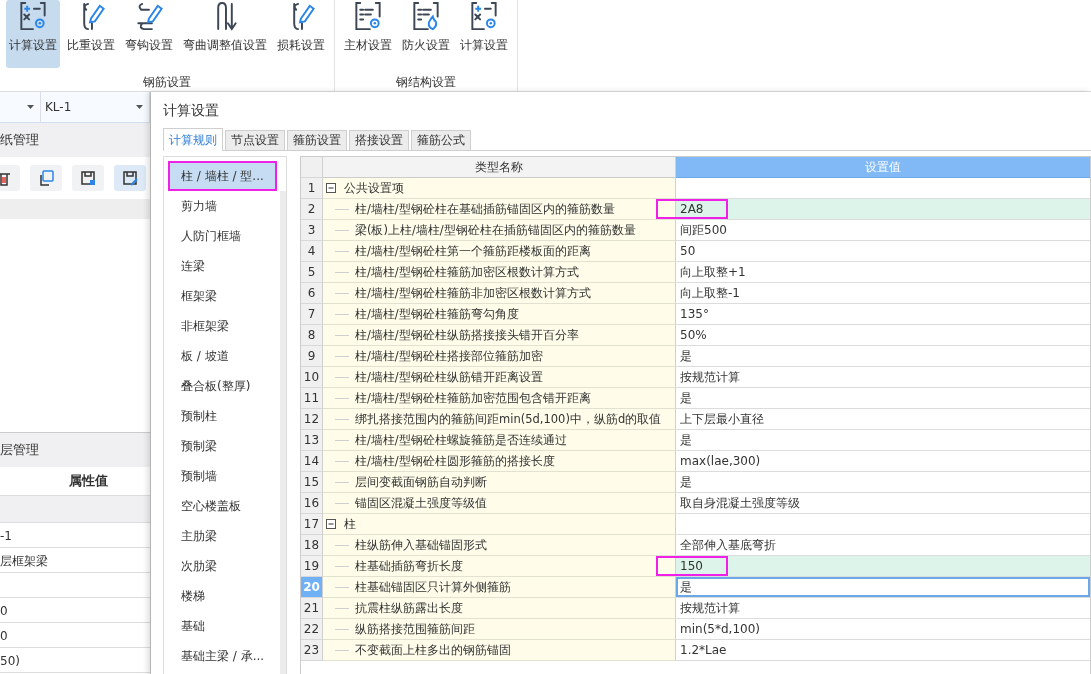 The height and width of the screenshot is (674, 1091). What do you see at coordinates (222, 566) in the screenshot?
I see `list-item: 次肋梁` at bounding box center [222, 566].